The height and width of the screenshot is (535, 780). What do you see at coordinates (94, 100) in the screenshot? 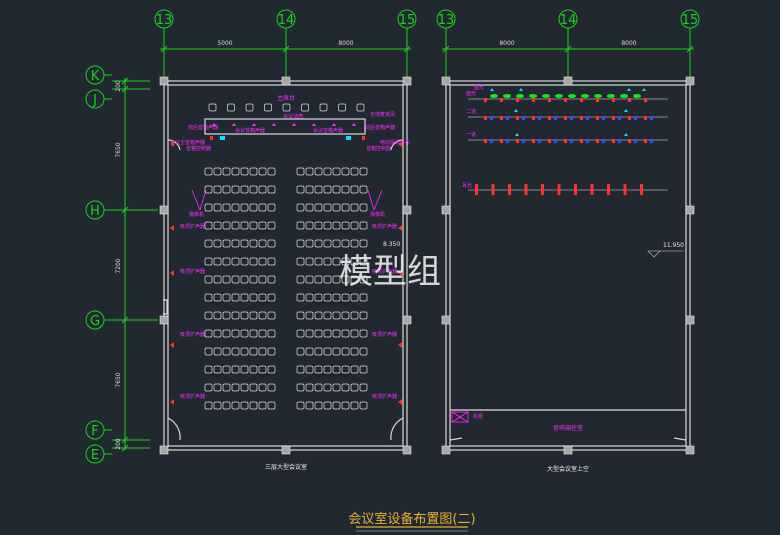
I see `svg-text: J` at bounding box center [94, 100].